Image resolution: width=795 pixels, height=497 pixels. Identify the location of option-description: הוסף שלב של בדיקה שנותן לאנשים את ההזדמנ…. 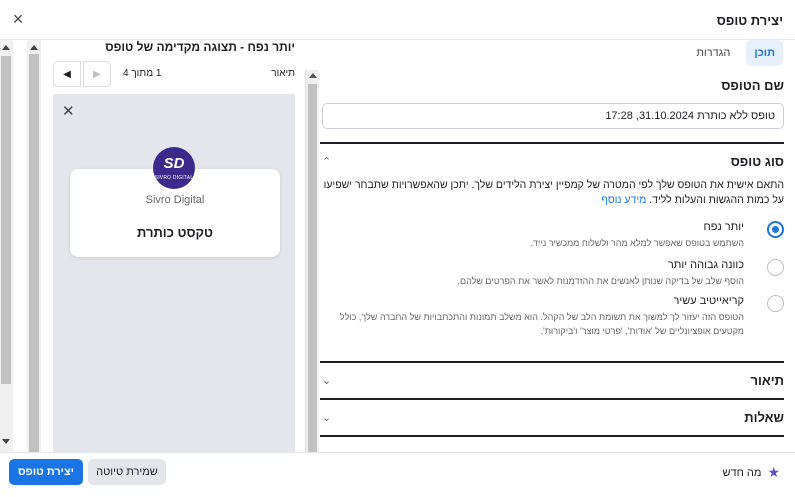
(600, 281).